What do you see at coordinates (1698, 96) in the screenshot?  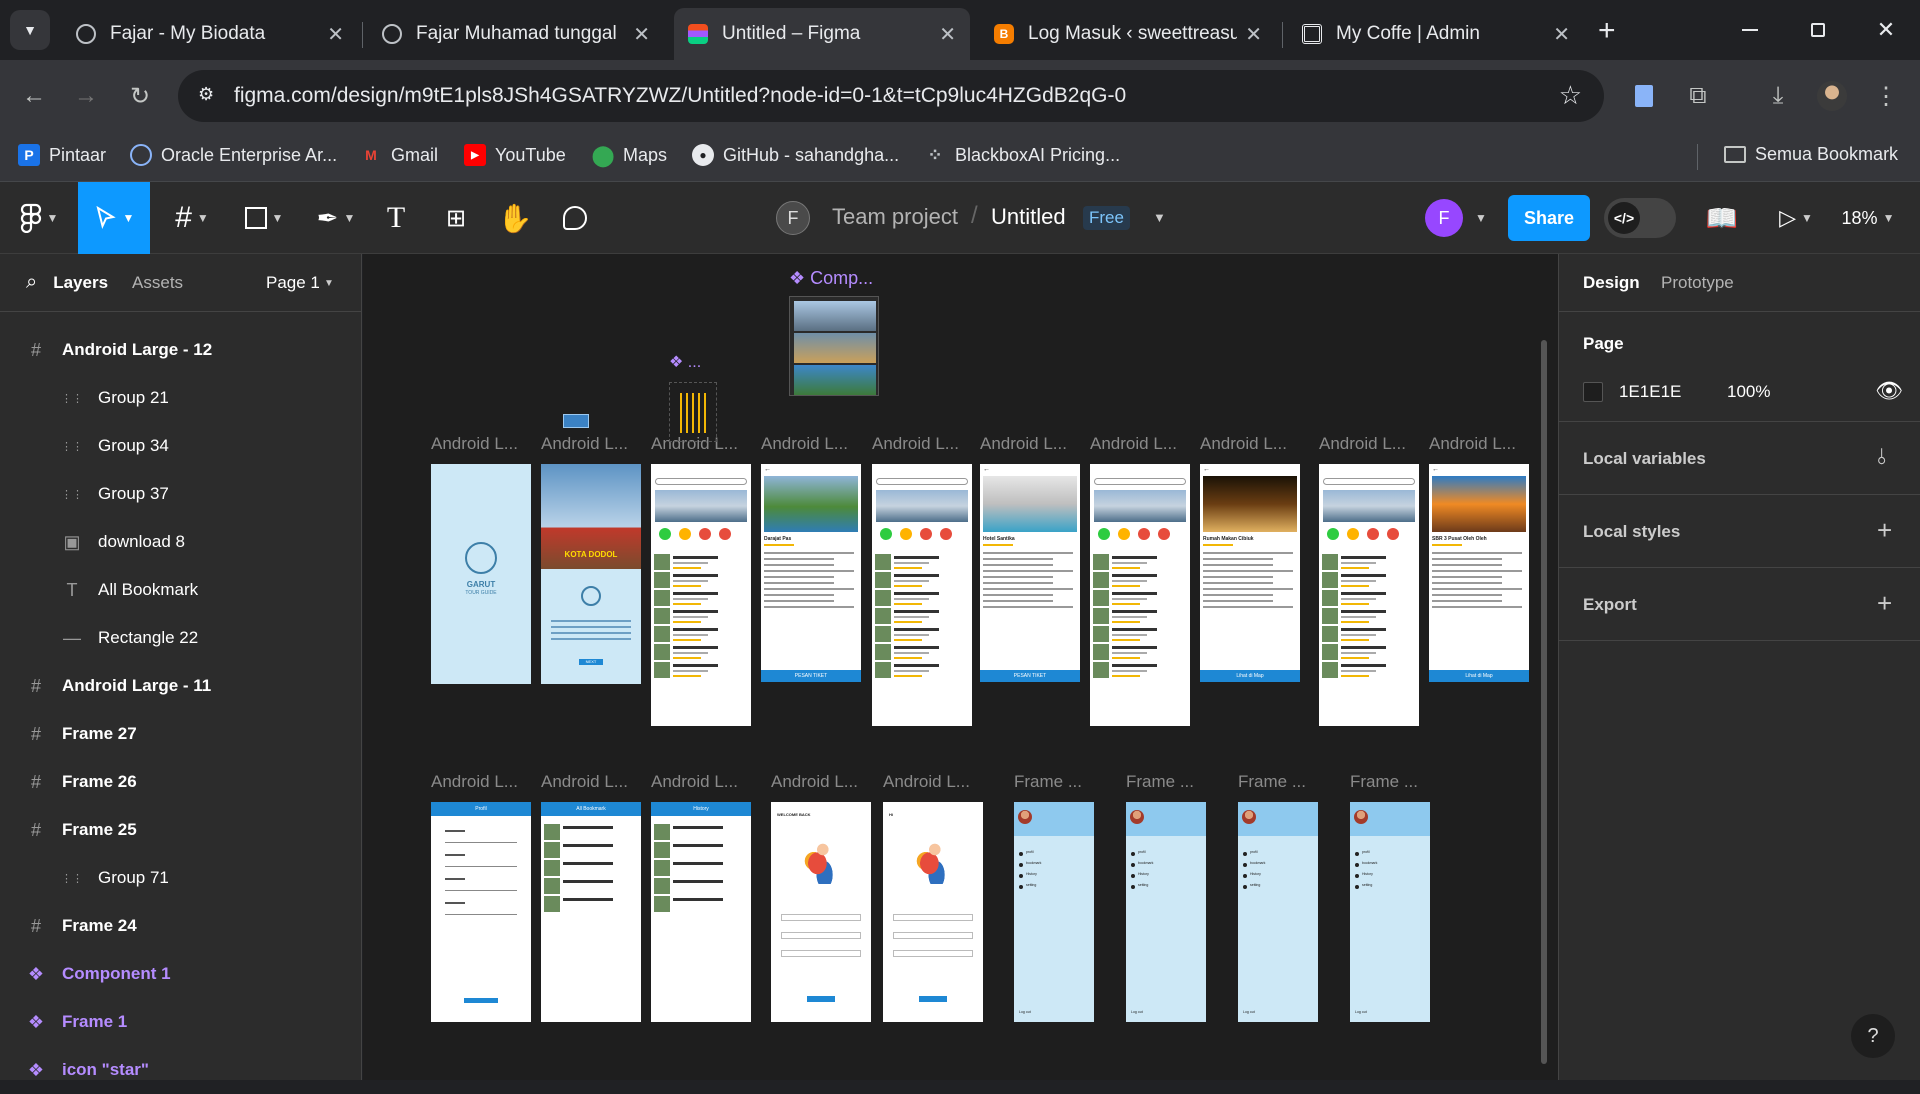 I see `extensions-button: ⧉` at bounding box center [1698, 96].